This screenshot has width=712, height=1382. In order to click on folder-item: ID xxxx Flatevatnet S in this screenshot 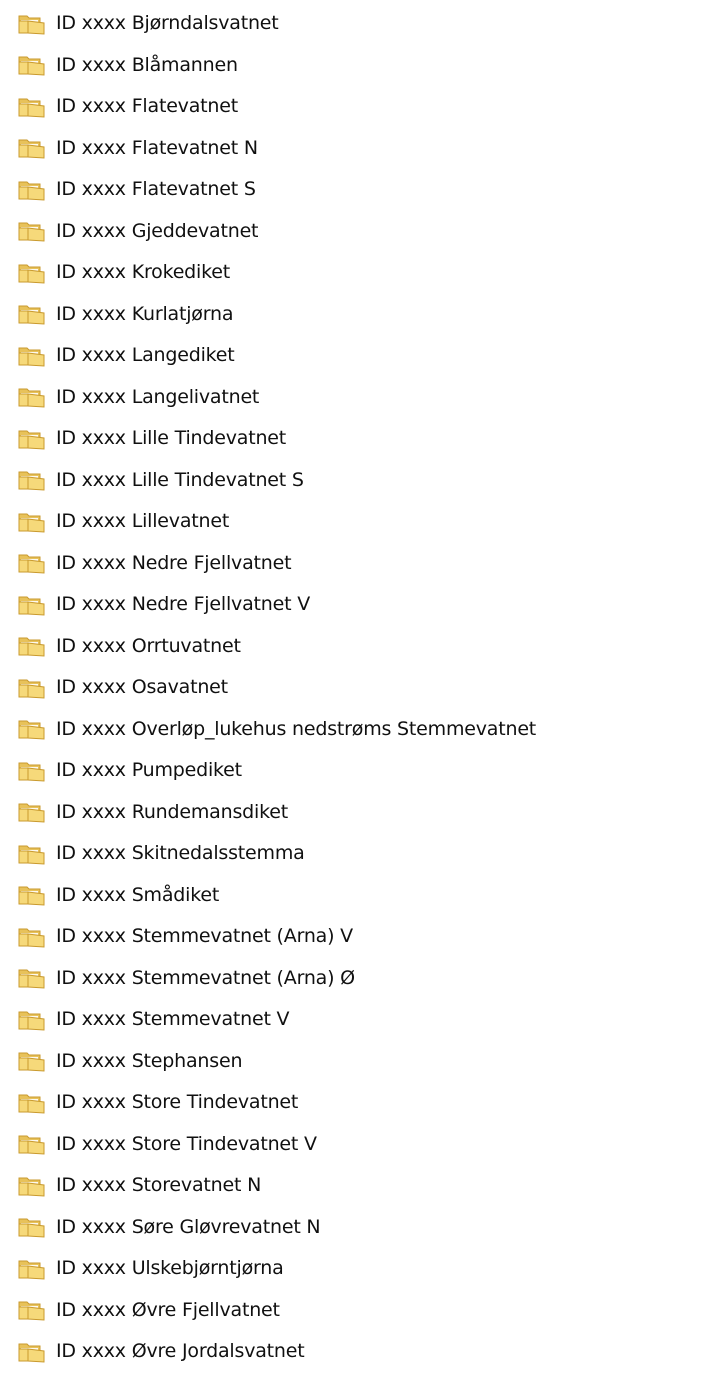, I will do `click(356, 190)`.